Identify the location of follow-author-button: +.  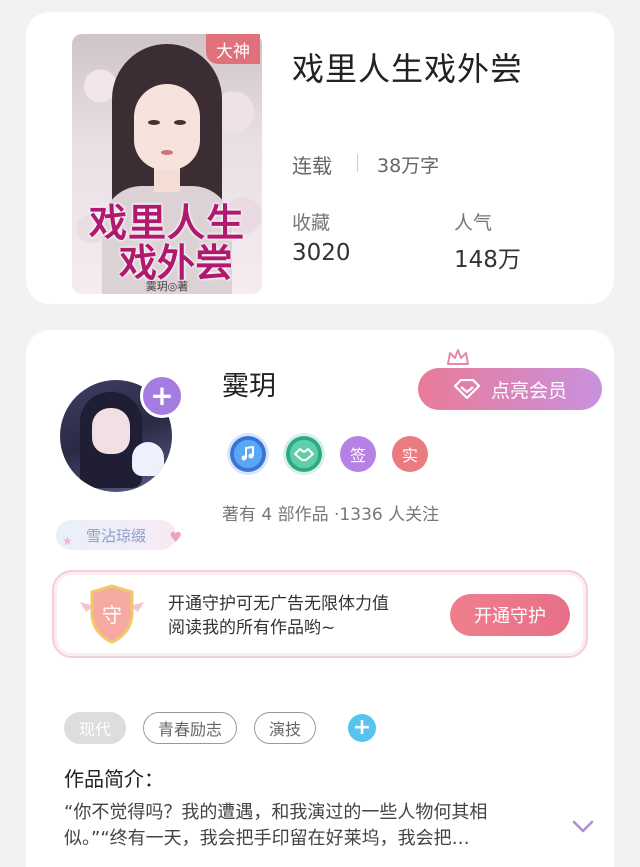
(162, 396).